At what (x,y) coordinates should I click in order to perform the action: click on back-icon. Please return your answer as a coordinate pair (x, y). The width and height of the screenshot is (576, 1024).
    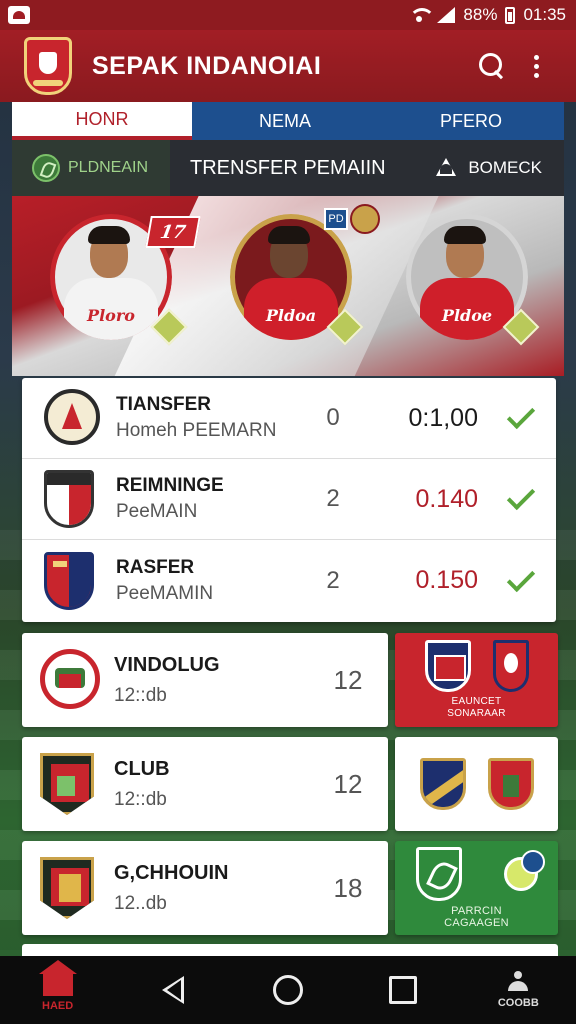
    Looking at the image, I should click on (172, 990).